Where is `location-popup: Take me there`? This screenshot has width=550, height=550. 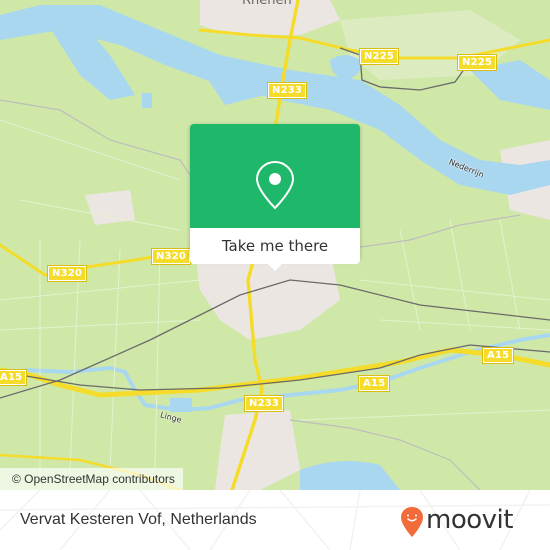
location-popup: Take me there is located at coordinates (275, 197).